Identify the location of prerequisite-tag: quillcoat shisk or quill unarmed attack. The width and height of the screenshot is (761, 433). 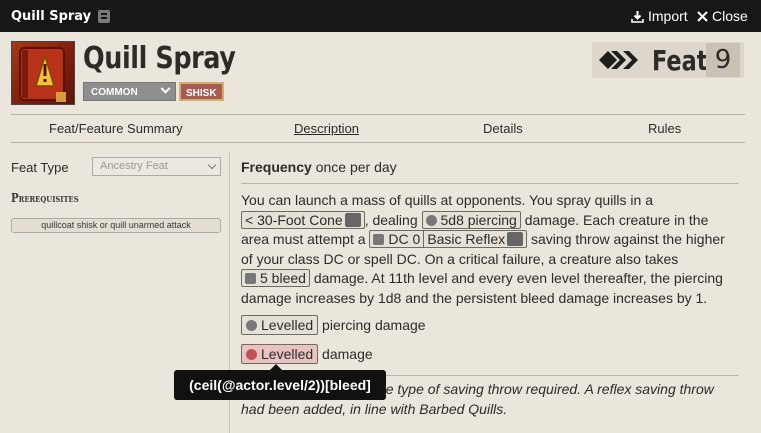
(116, 225).